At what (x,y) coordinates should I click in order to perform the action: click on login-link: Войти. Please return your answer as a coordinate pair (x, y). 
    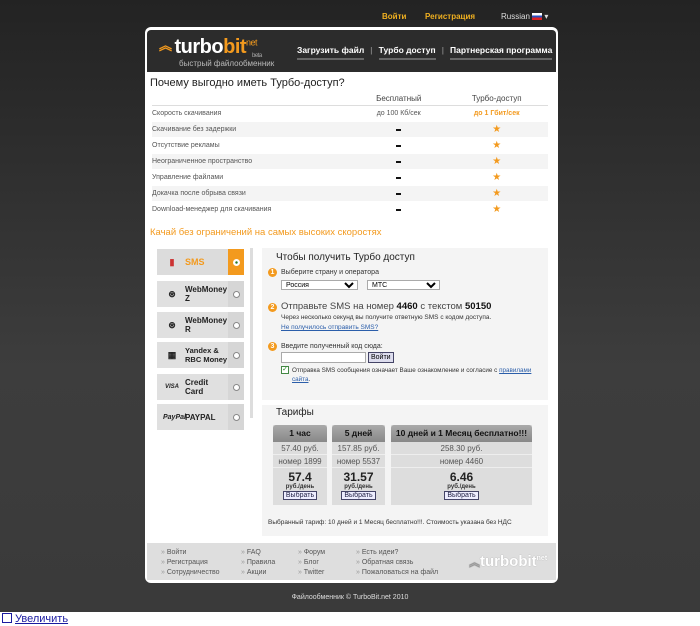
    Looking at the image, I should click on (394, 16).